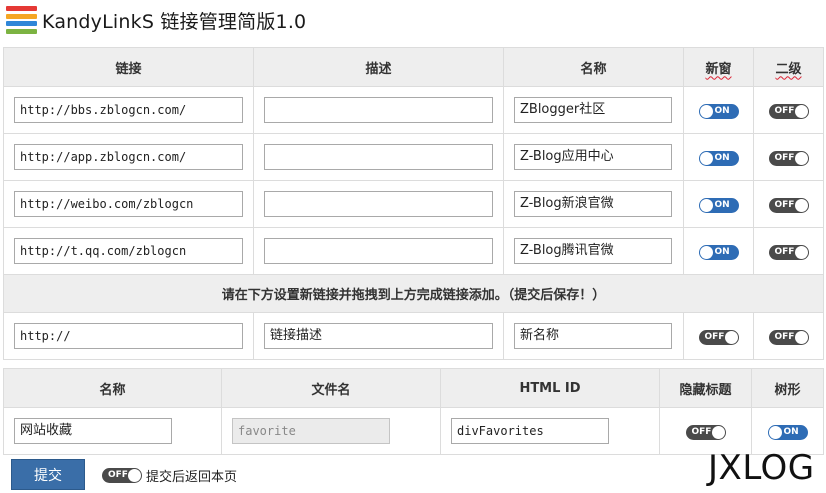 Image resolution: width=826 pixels, height=493 pixels. I want to click on hide-title-toggle: OFF, so click(705, 432).